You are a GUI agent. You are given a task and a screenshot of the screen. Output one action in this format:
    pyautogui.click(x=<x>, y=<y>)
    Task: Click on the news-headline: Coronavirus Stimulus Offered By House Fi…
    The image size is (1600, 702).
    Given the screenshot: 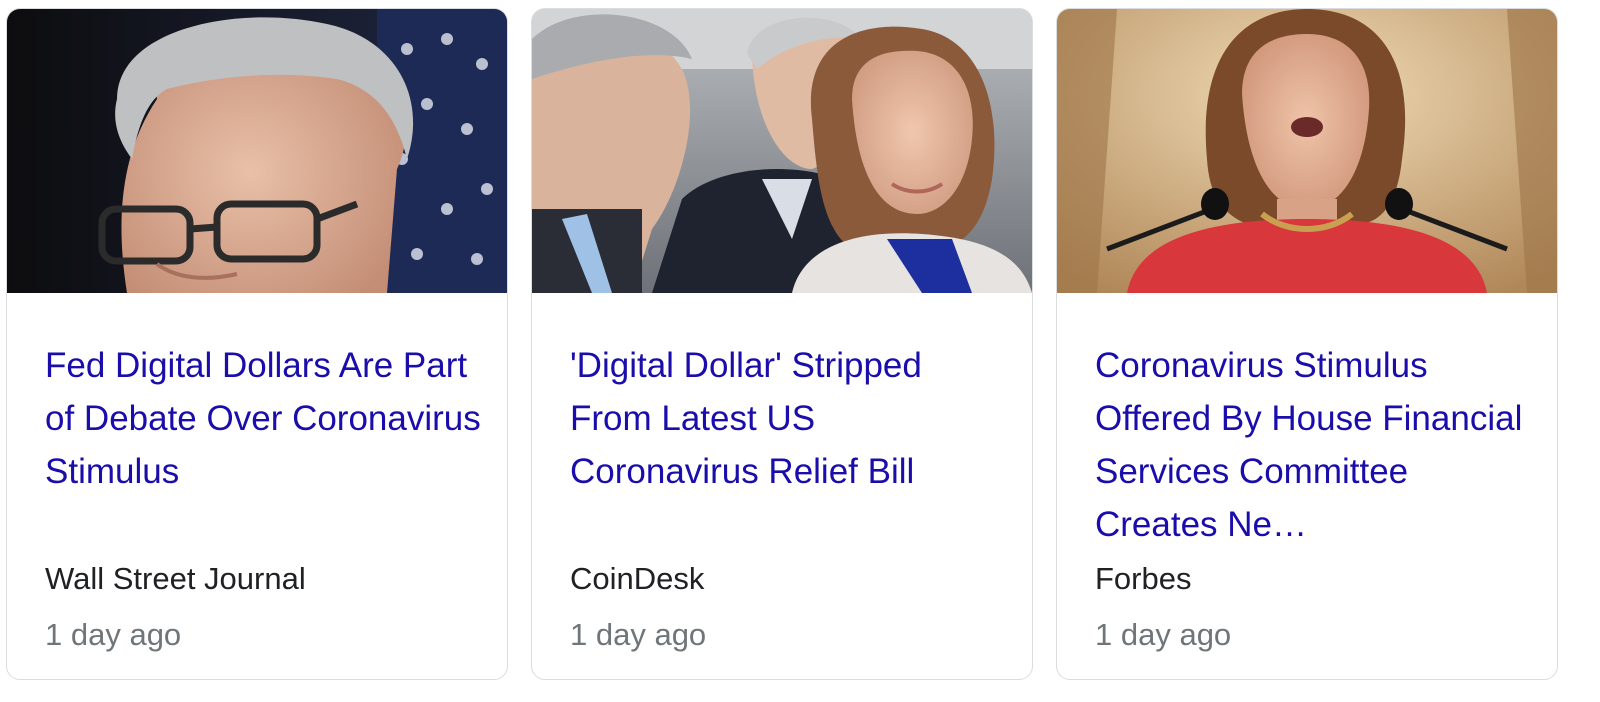 What is the action you would take?
    pyautogui.click(x=1314, y=445)
    